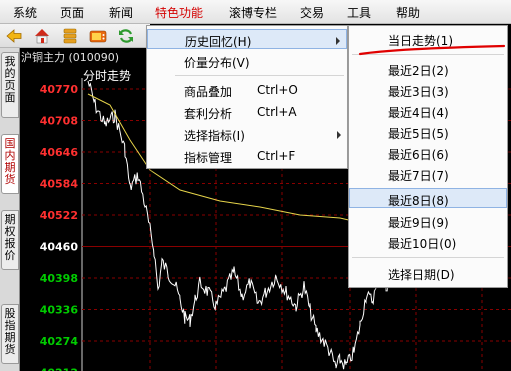 This screenshot has height=371, width=511. I want to click on submenu-item-9days: 最近9日(9), so click(428, 221).